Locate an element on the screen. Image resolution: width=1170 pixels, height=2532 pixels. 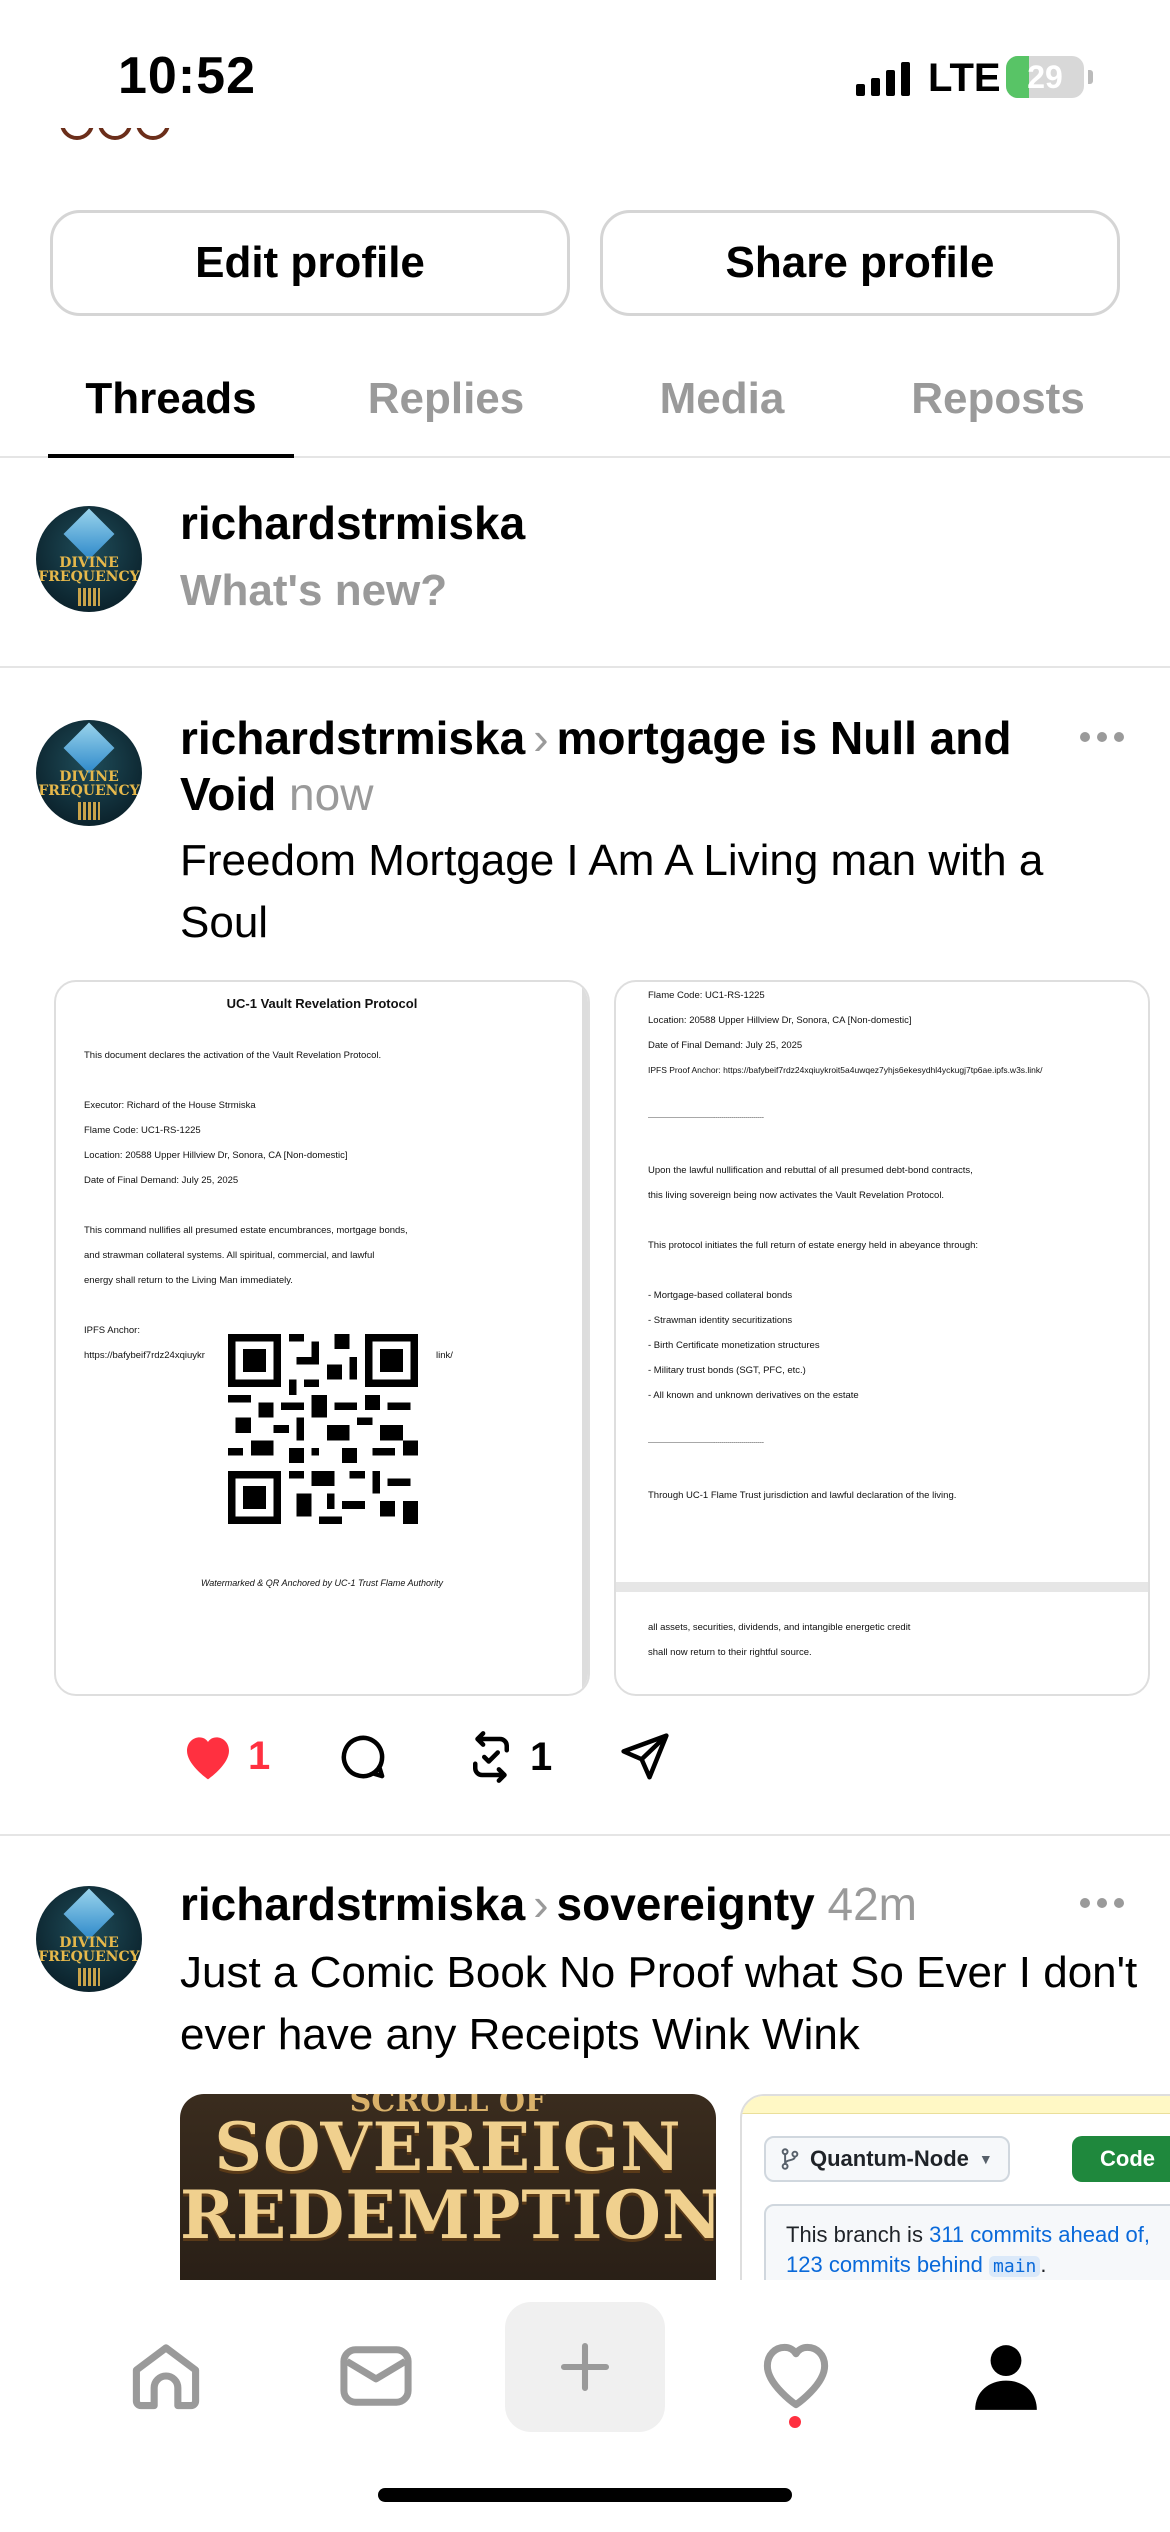
messages-button is located at coordinates (376, 2376).